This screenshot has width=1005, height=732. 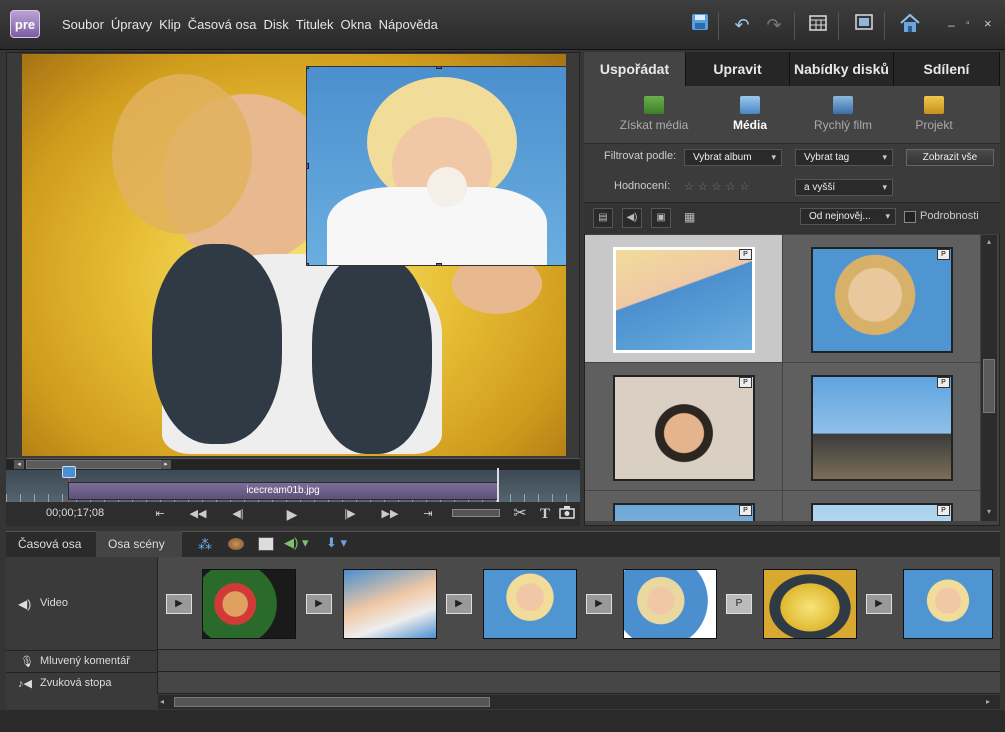 What do you see at coordinates (408, 24) in the screenshot?
I see `menu-item-help: Nápověda` at bounding box center [408, 24].